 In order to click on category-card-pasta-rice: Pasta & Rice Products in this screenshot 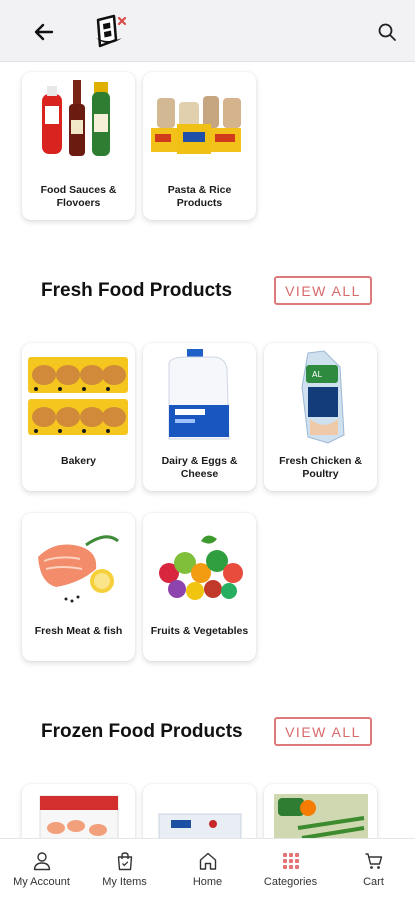, I will do `click(199, 146)`.